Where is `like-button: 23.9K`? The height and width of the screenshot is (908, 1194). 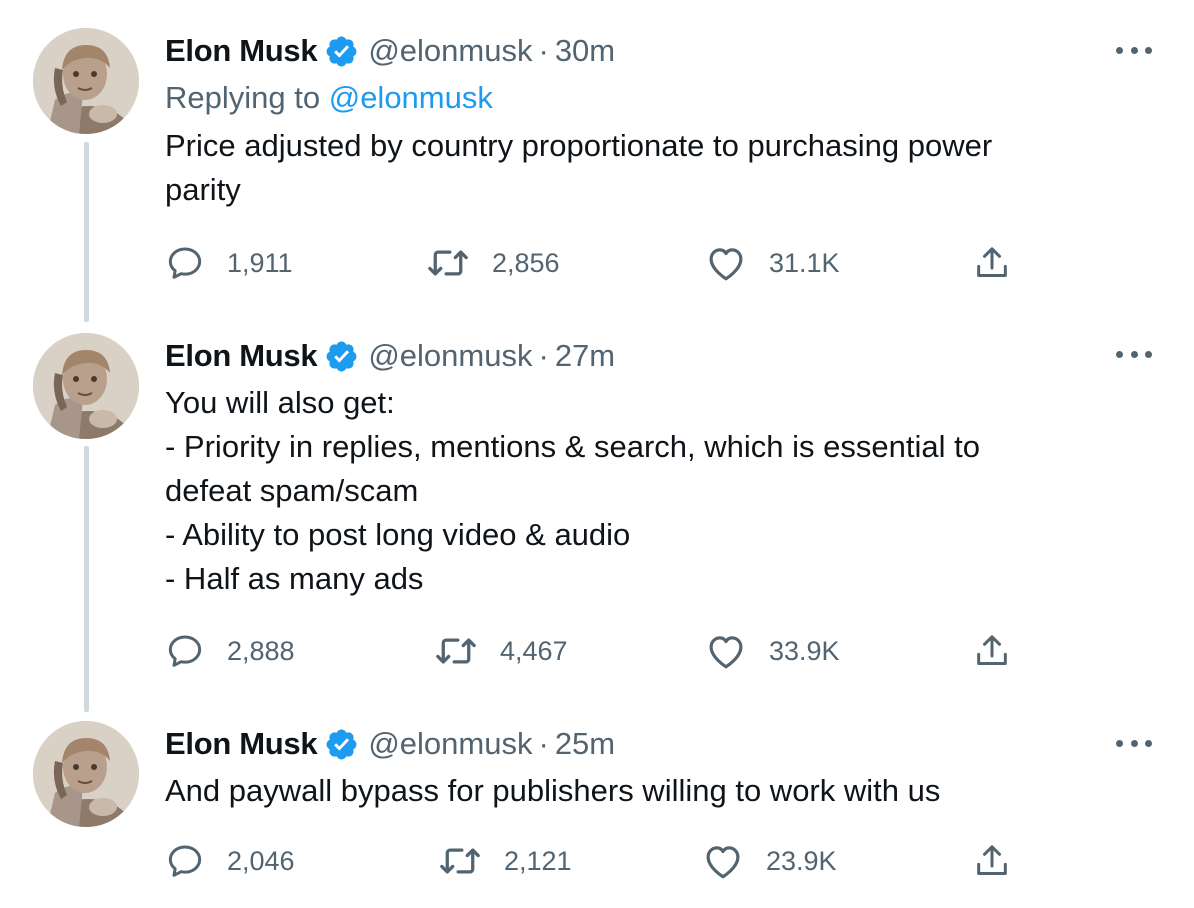 like-button: 23.9K is located at coordinates (769, 861).